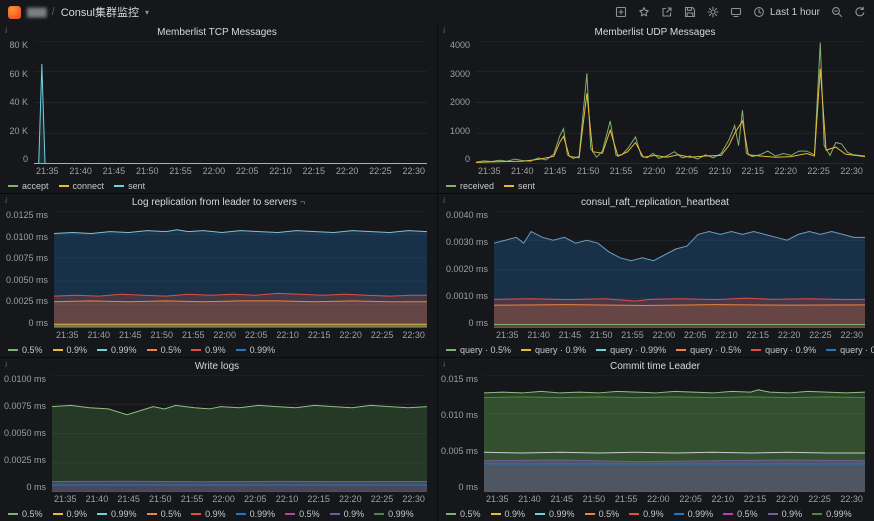 The height and width of the screenshot is (521, 874). I want to click on grafana-logo-icon, so click(14, 12).